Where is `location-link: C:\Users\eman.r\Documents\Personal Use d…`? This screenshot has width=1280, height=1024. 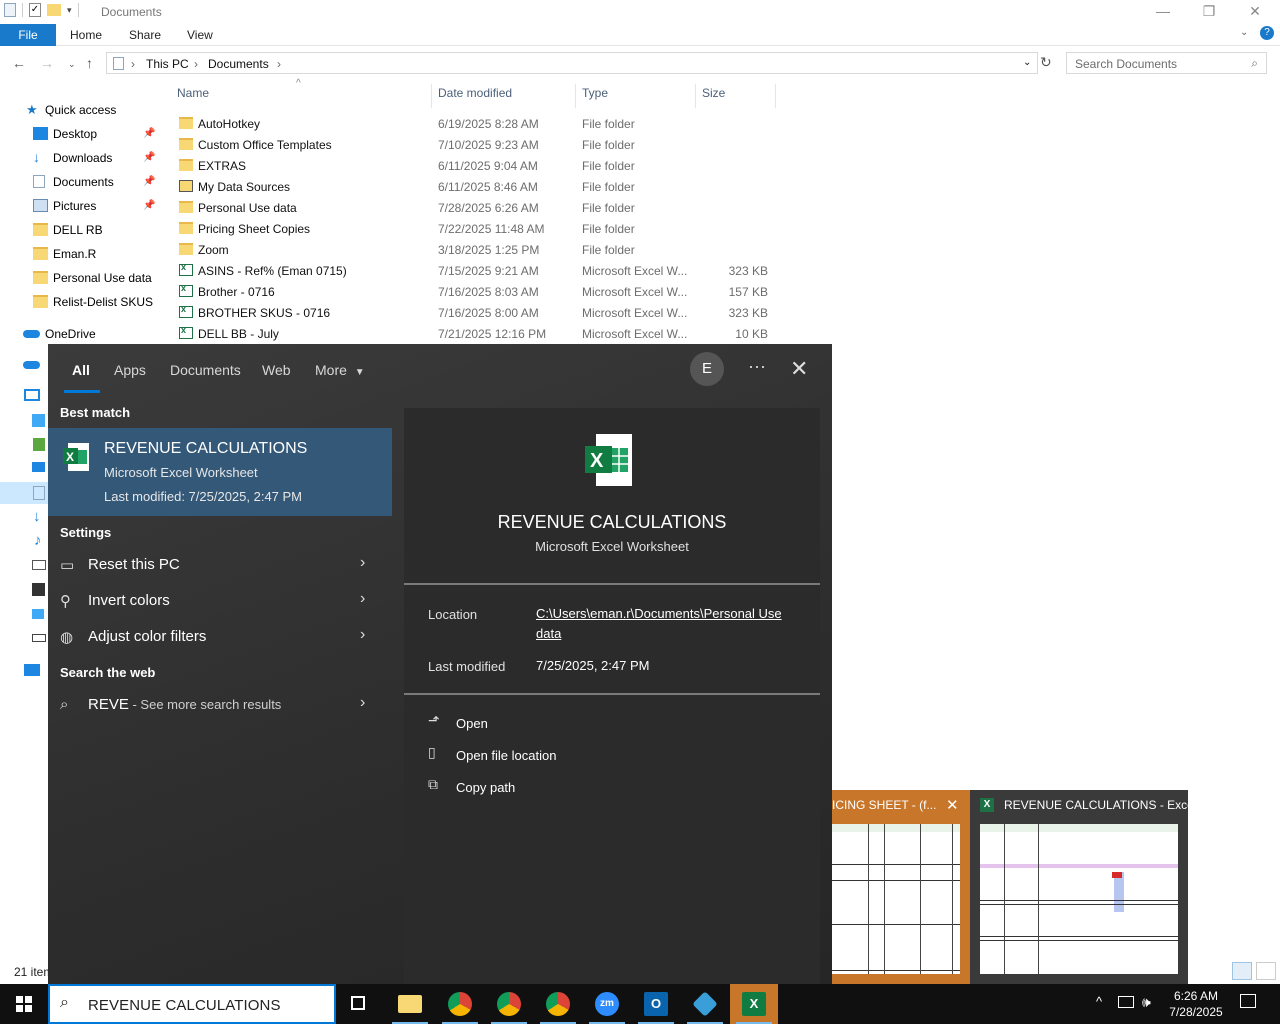 location-link: C:\Users\eman.r\Documents\Personal Use d… is located at coordinates (668, 624).